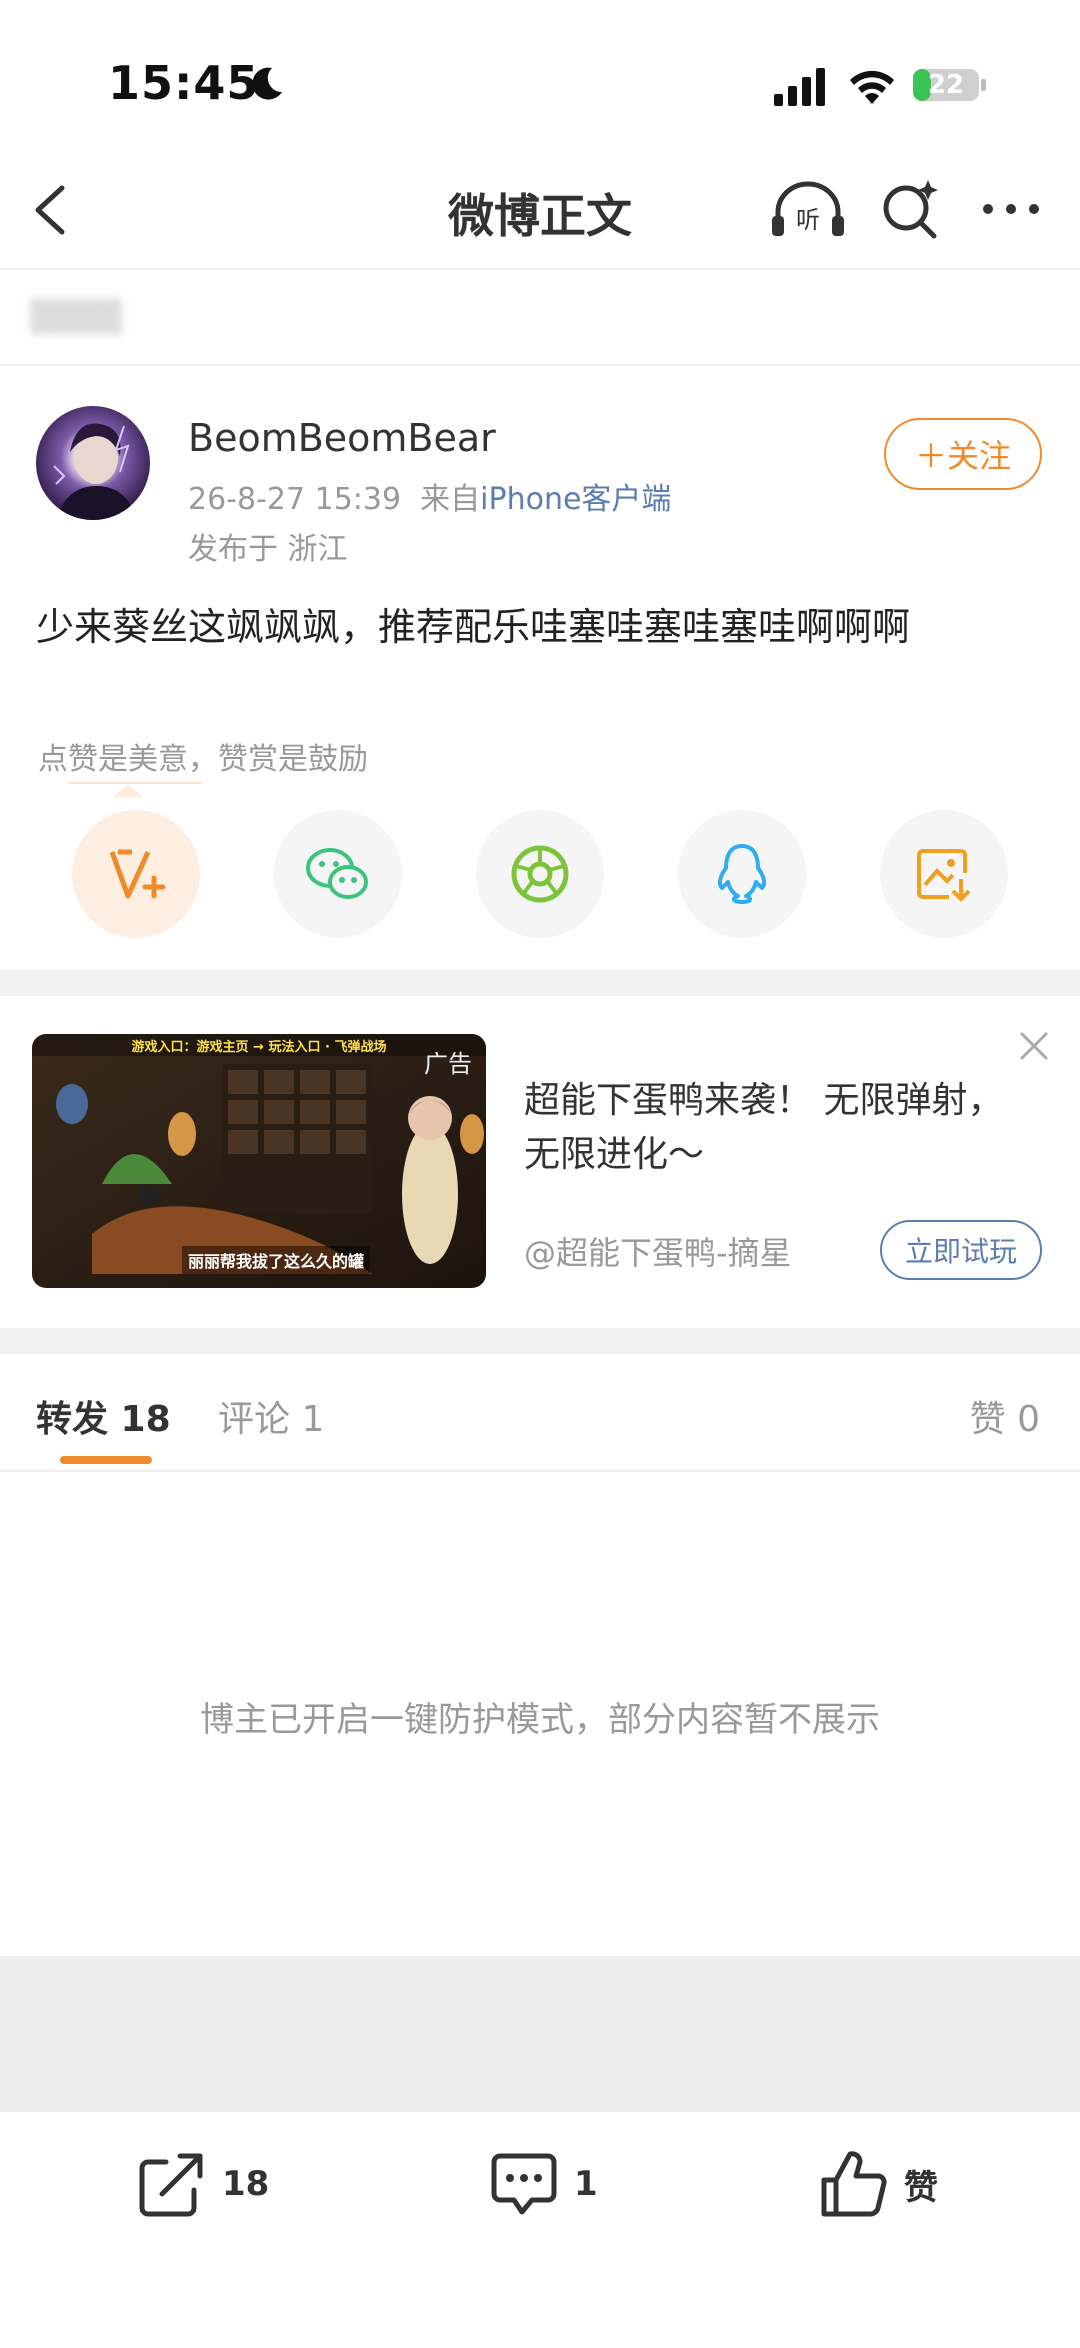 Image resolution: width=1080 pixels, height=2348 pixels. I want to click on like-label: 赞, so click(921, 2187).